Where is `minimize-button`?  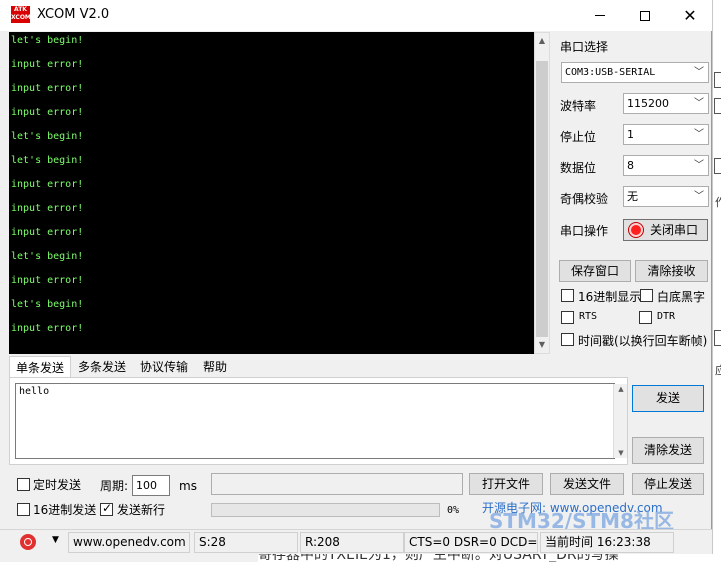 minimize-button is located at coordinates (600, 15).